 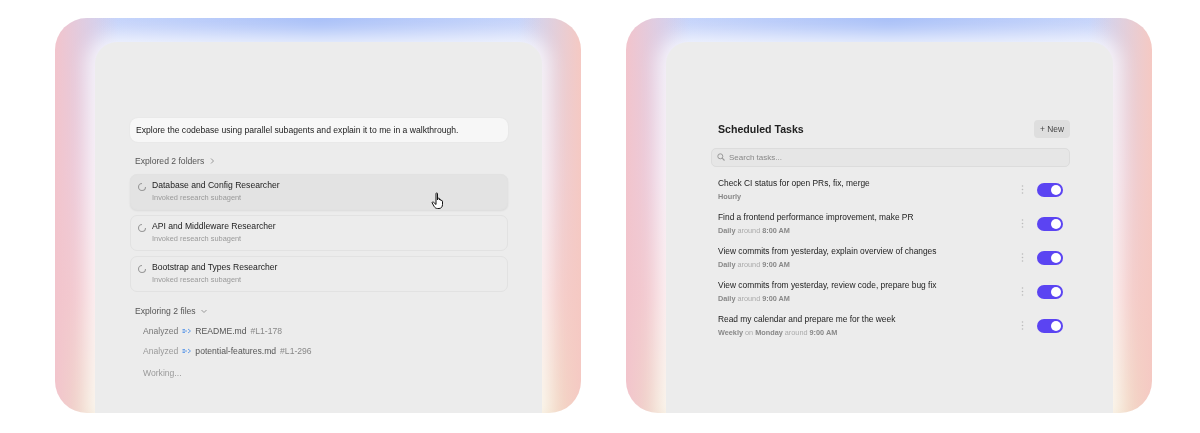 I want to click on subagent-name: API and Middleware Researcher, so click(x=214, y=226).